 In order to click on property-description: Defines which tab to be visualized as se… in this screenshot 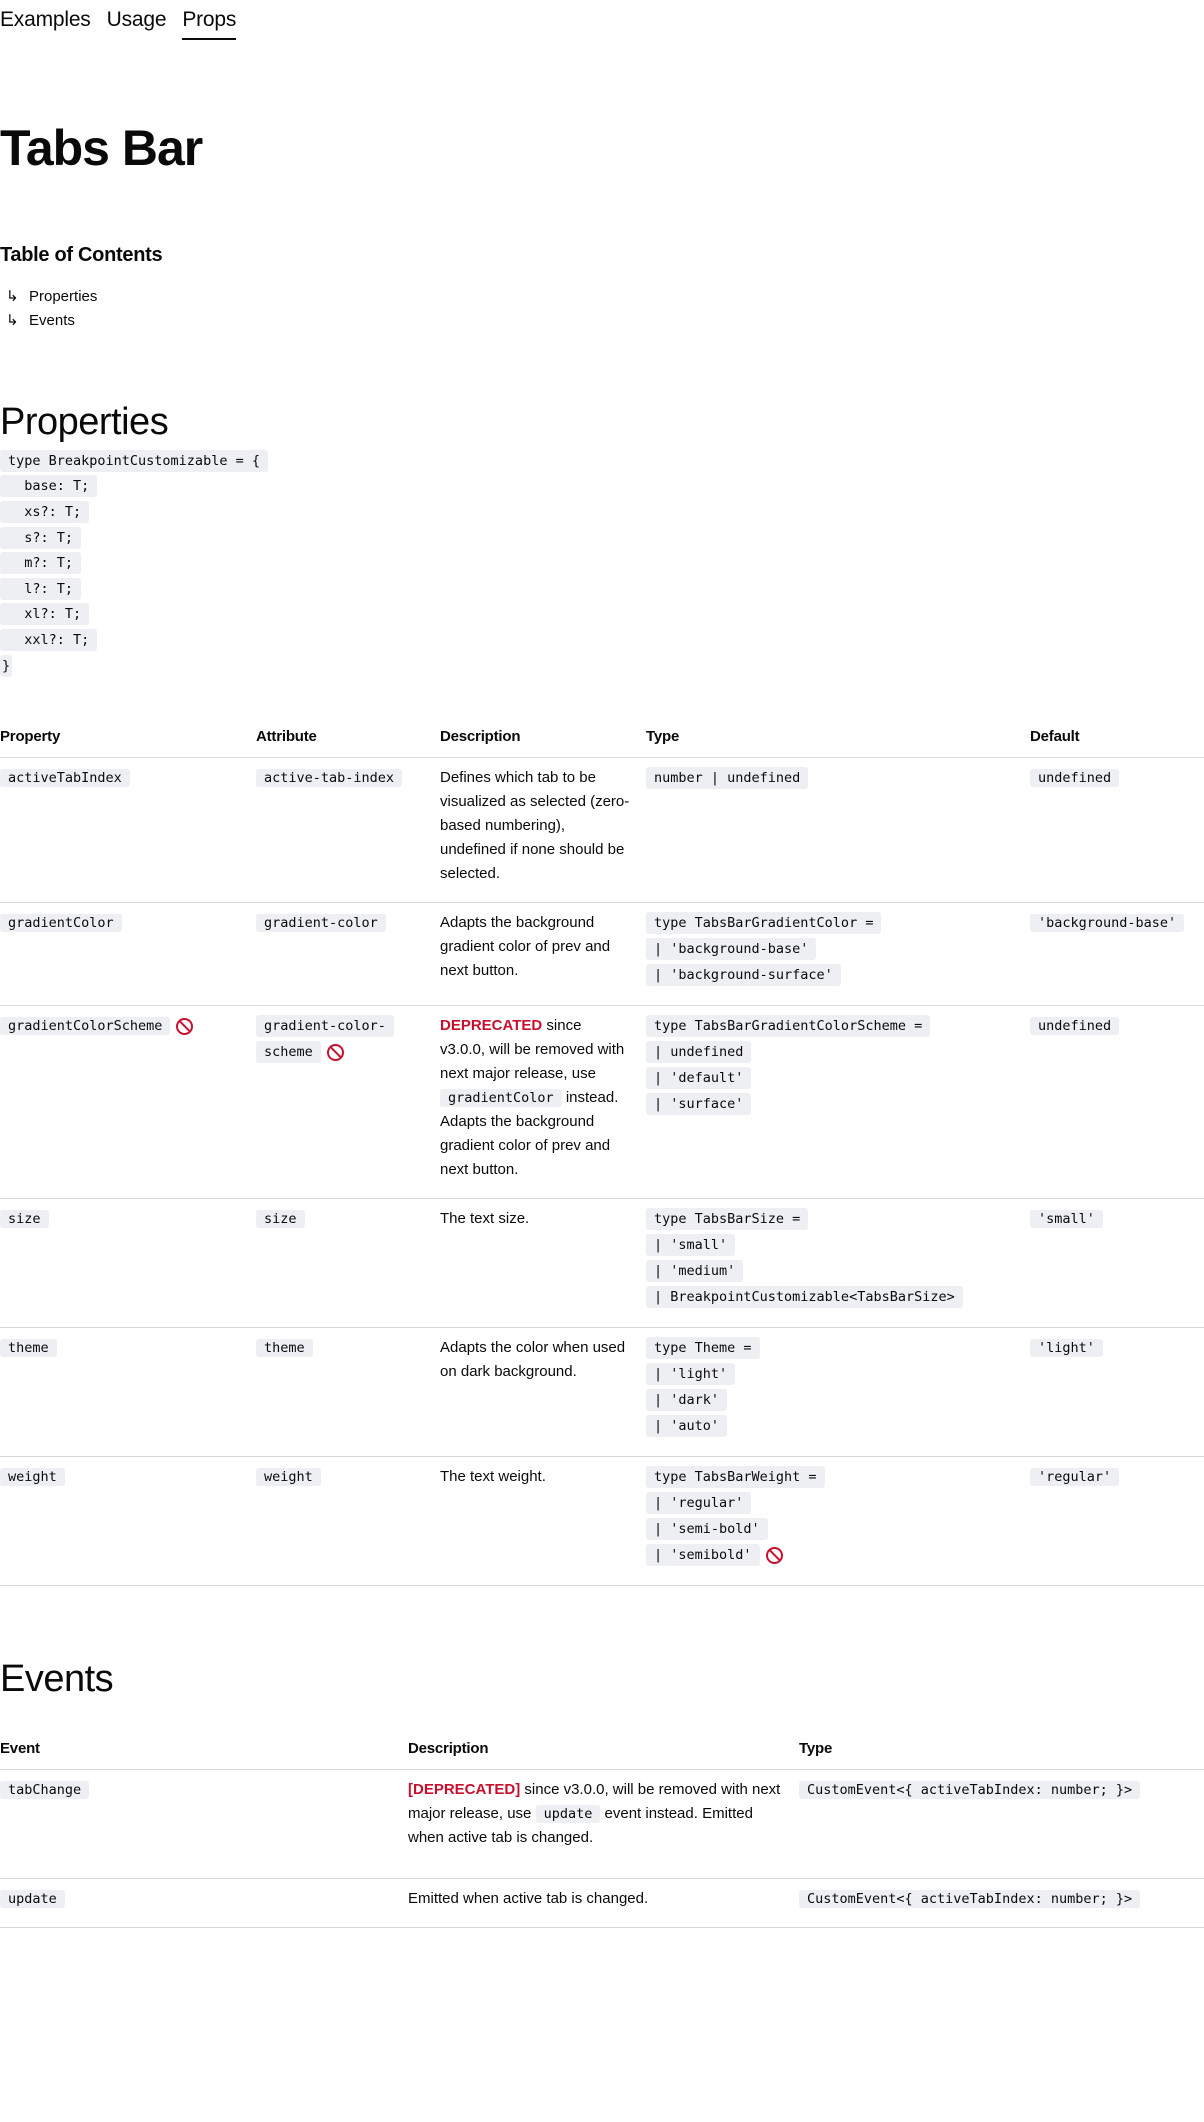, I will do `click(543, 830)`.